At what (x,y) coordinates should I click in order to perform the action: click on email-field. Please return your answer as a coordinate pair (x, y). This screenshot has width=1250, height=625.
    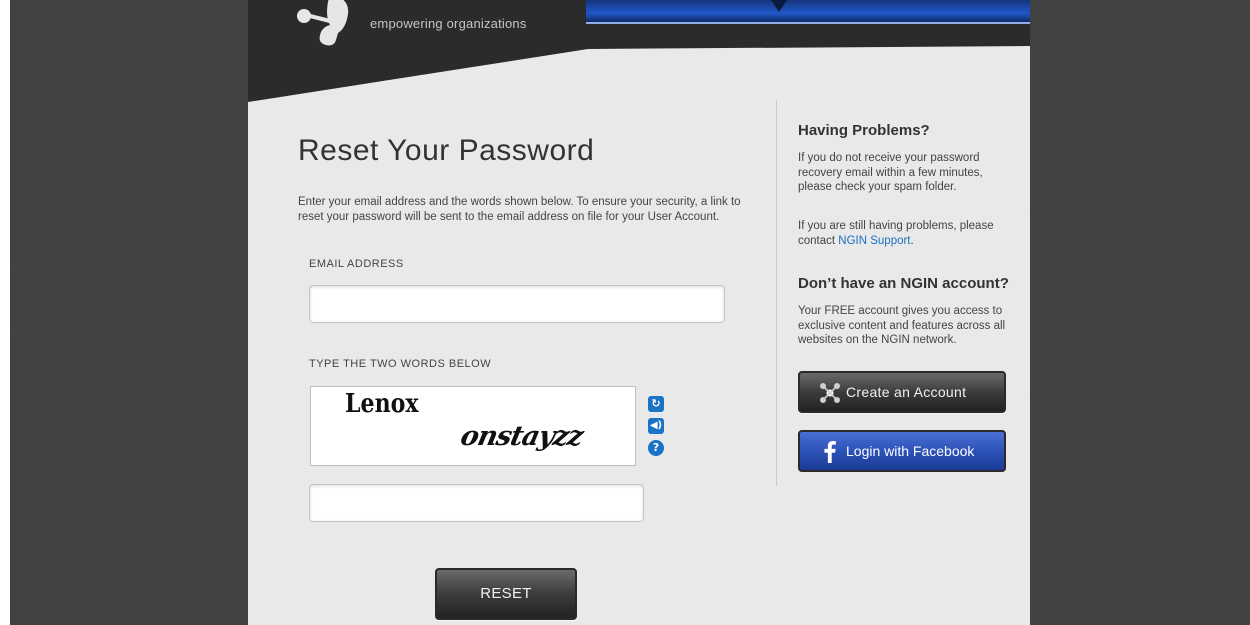
    Looking at the image, I should click on (517, 304).